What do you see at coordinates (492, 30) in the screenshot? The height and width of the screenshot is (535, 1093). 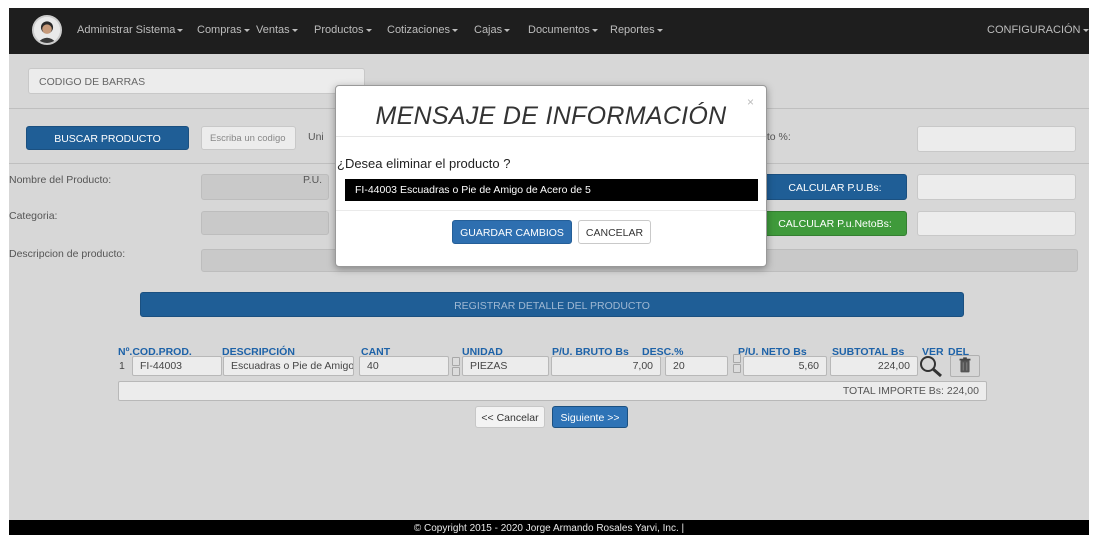 I see `nav-cajas: Cajas` at bounding box center [492, 30].